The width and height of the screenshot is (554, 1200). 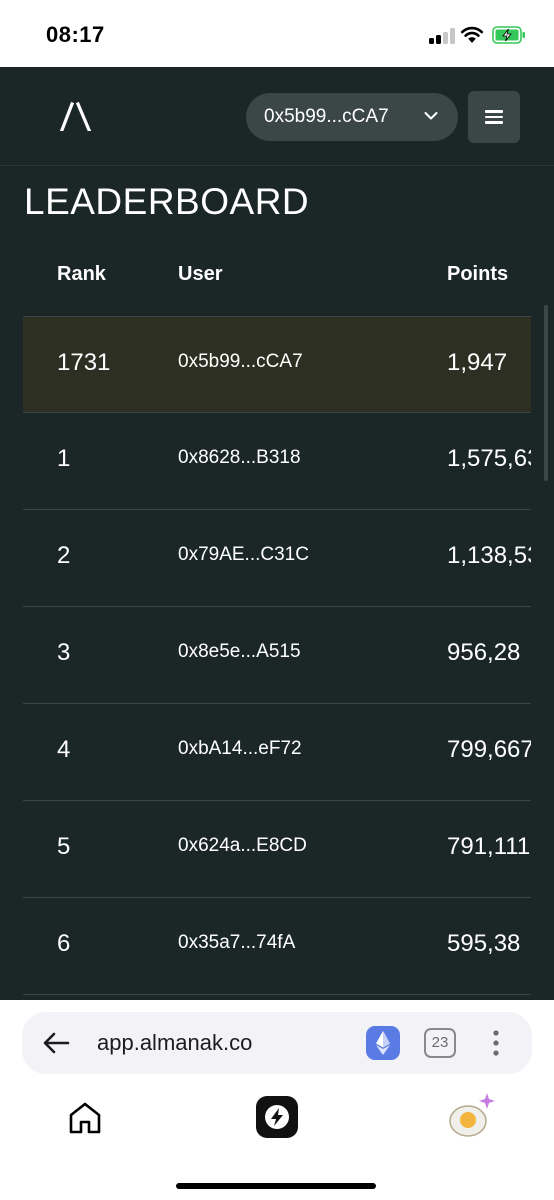 I want to click on status-bar: 08:17, so click(x=277, y=33).